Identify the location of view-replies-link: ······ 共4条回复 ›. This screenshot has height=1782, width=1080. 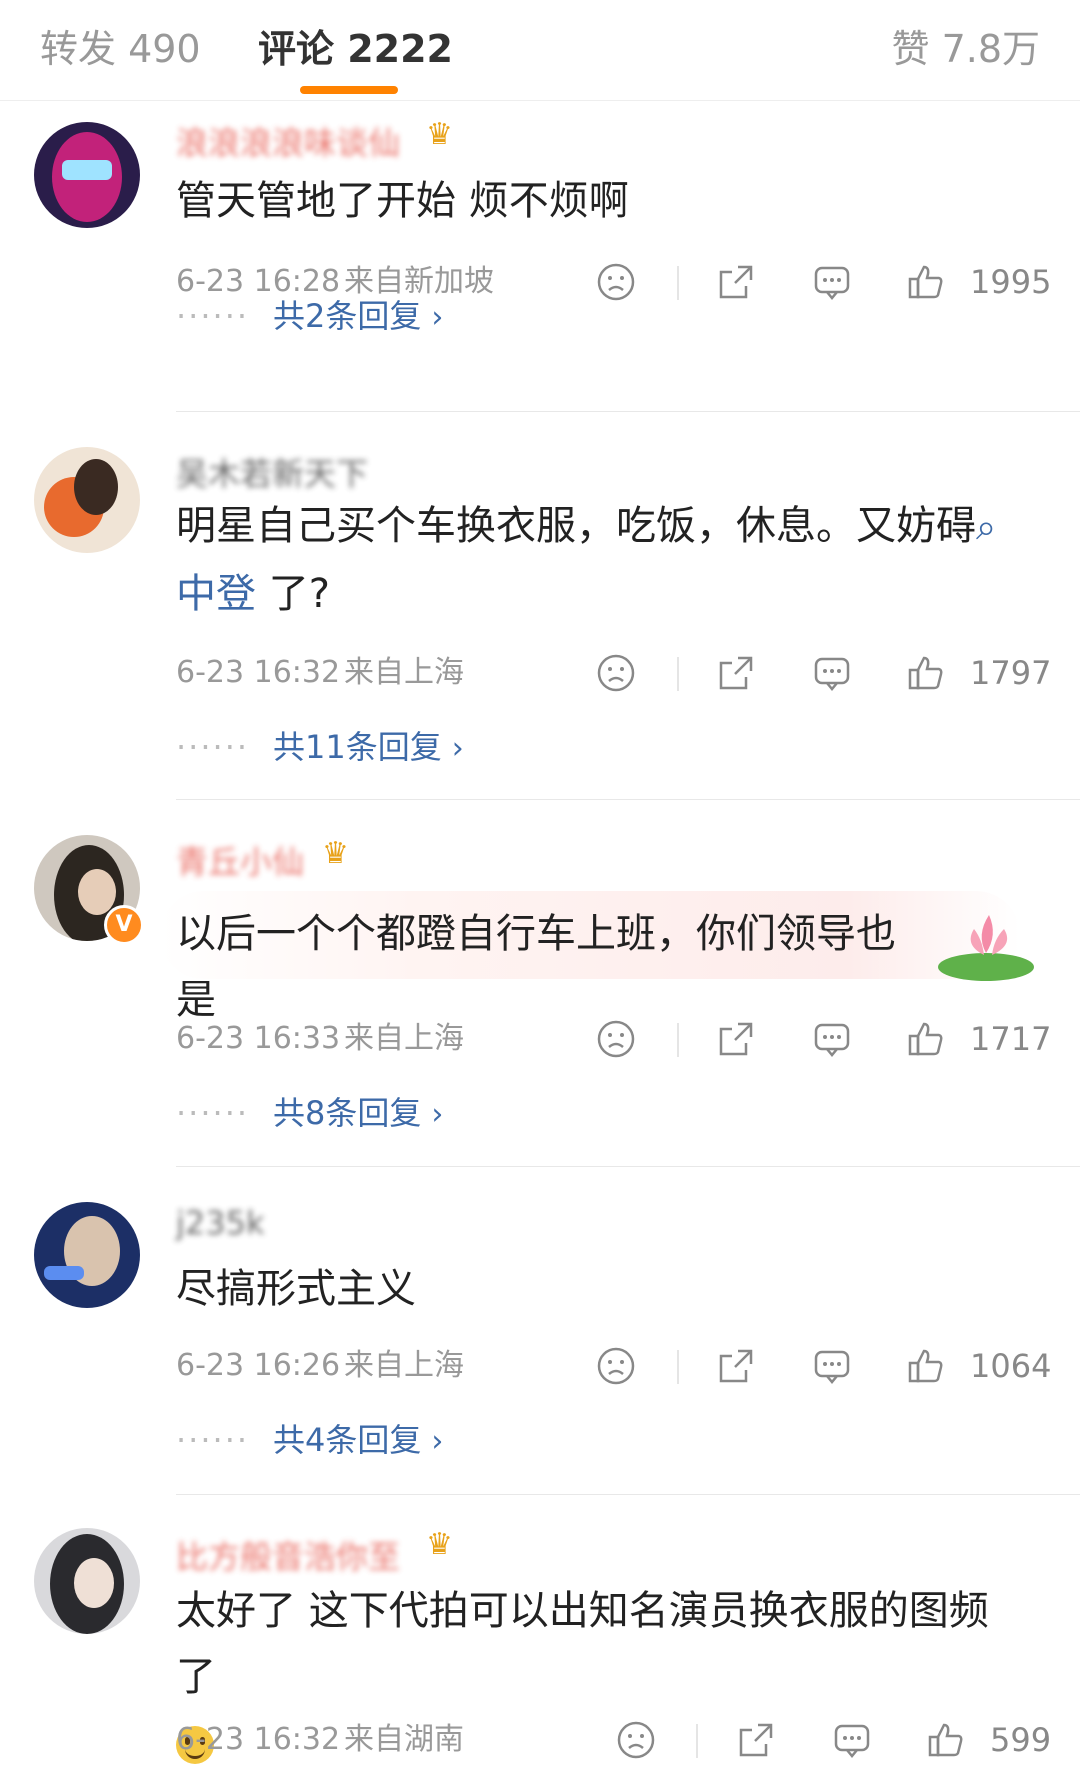
(309, 1440).